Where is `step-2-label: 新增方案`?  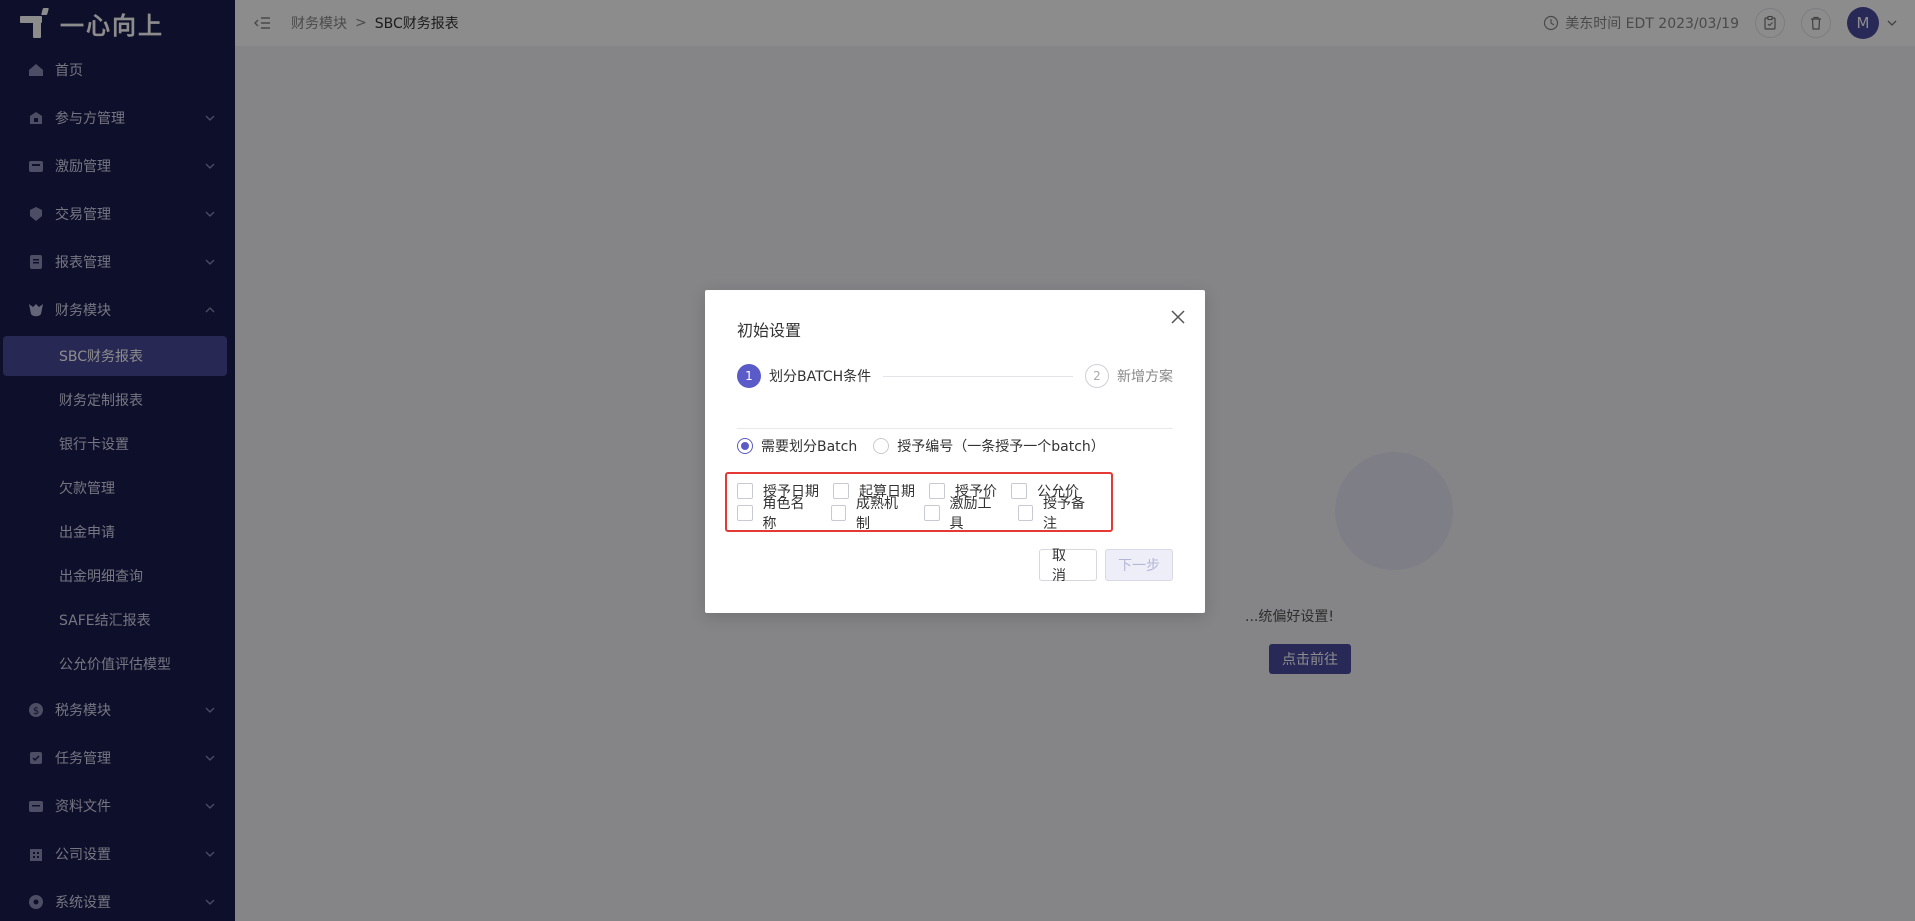 step-2-label: 新增方案 is located at coordinates (1145, 377).